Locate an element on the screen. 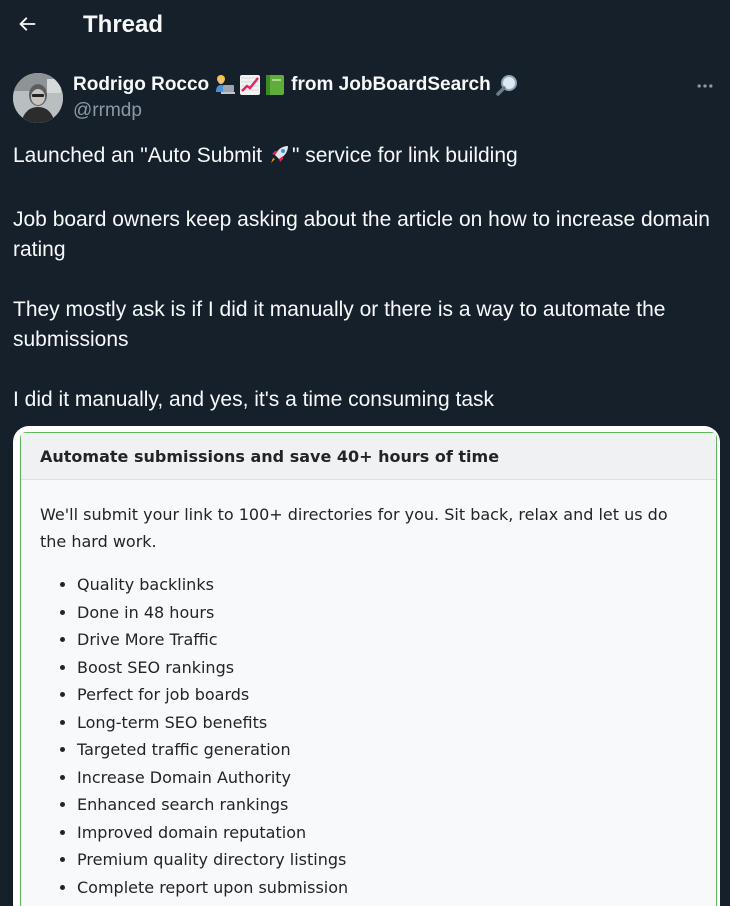 The width and height of the screenshot is (730, 906). feature-item: Drive More Traffic is located at coordinates (387, 640).